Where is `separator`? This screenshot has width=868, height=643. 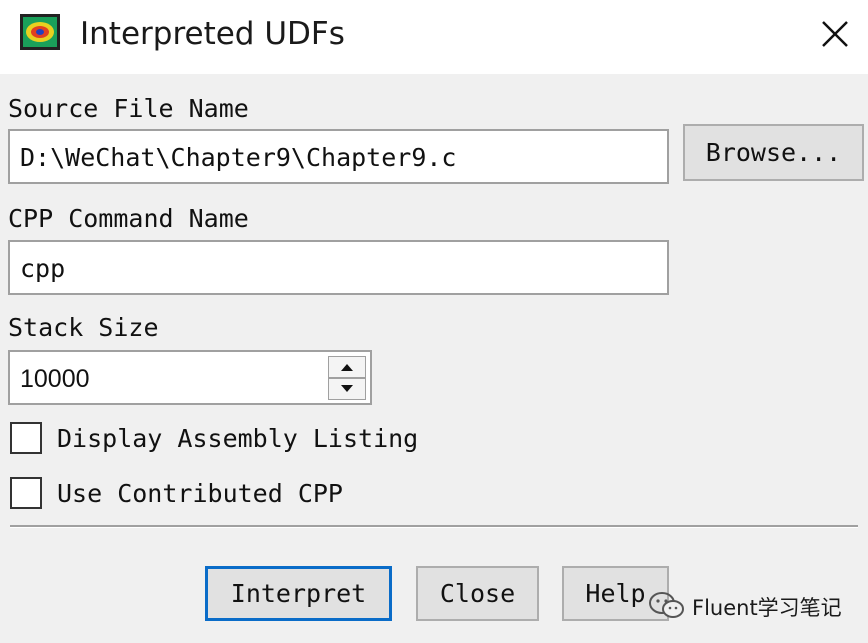 separator is located at coordinates (434, 526).